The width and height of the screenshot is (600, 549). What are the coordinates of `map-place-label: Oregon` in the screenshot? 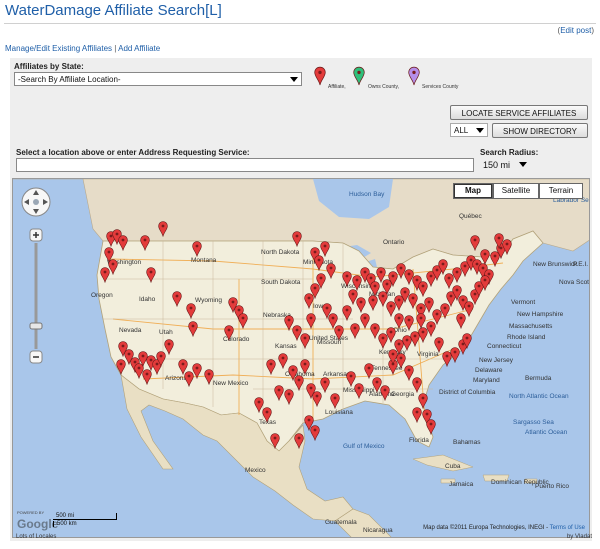 It's located at (102, 295).